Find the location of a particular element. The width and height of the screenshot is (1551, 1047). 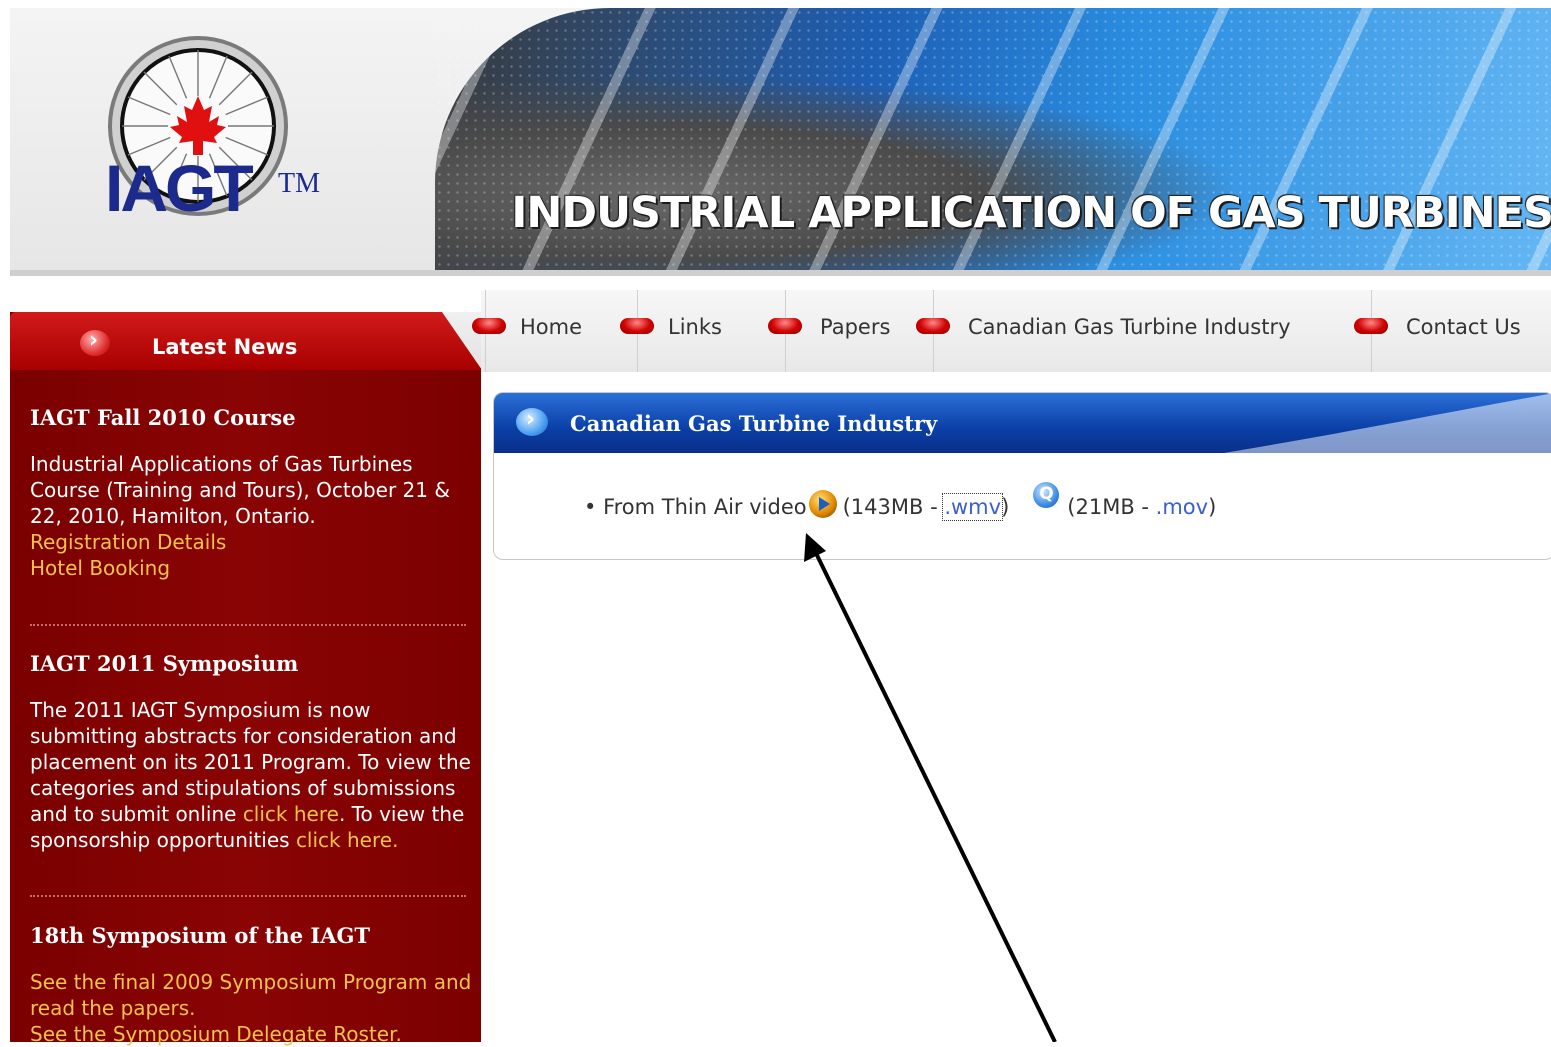

sponsorship-link: click here is located at coordinates (344, 840).